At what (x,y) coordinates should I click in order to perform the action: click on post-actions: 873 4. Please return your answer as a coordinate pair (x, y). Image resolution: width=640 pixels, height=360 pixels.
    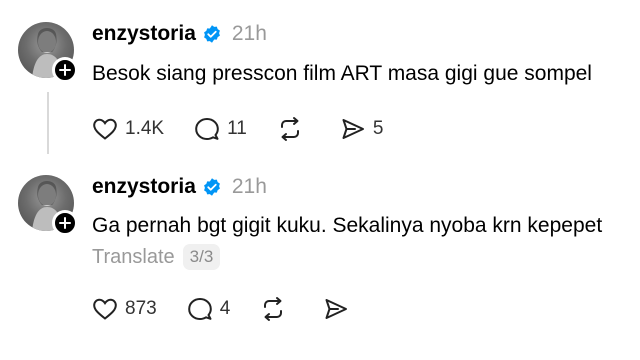
    Looking at the image, I should click on (239, 309).